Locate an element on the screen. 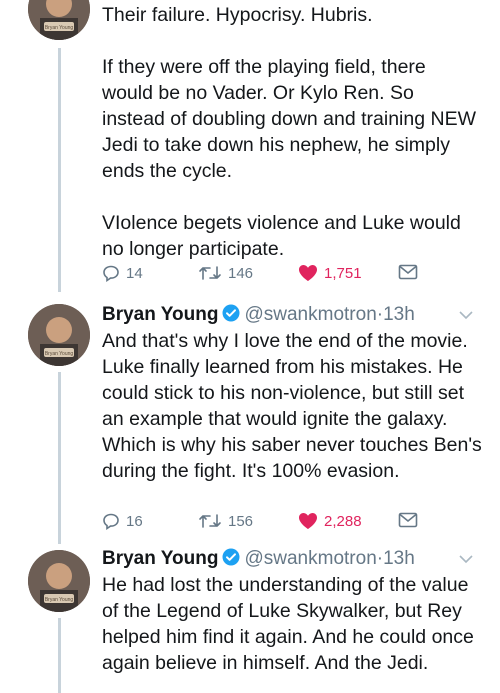 This screenshot has width=500, height=693. reply-count: 14 is located at coordinates (134, 273).